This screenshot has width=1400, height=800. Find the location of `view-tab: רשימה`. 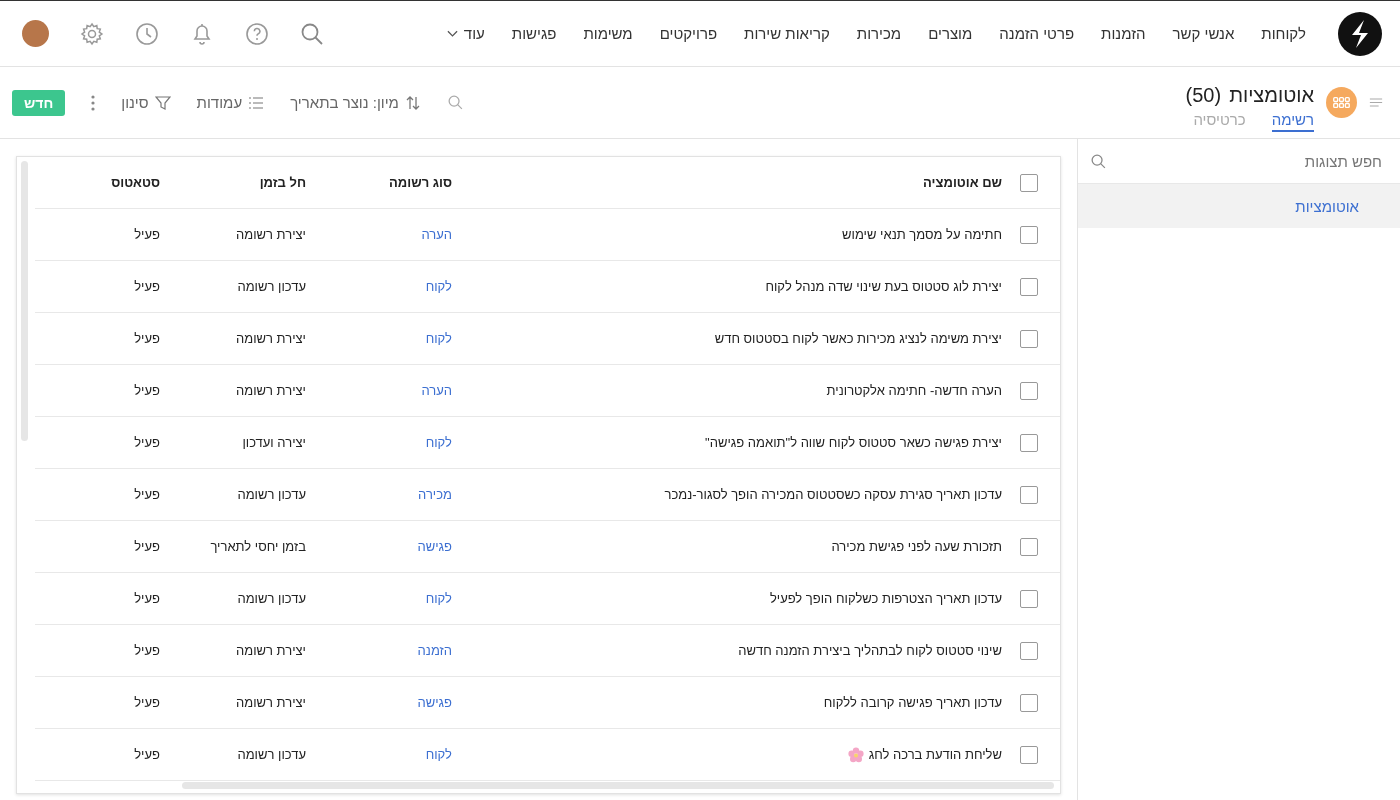

view-tab: רשימה is located at coordinates (1292, 121).